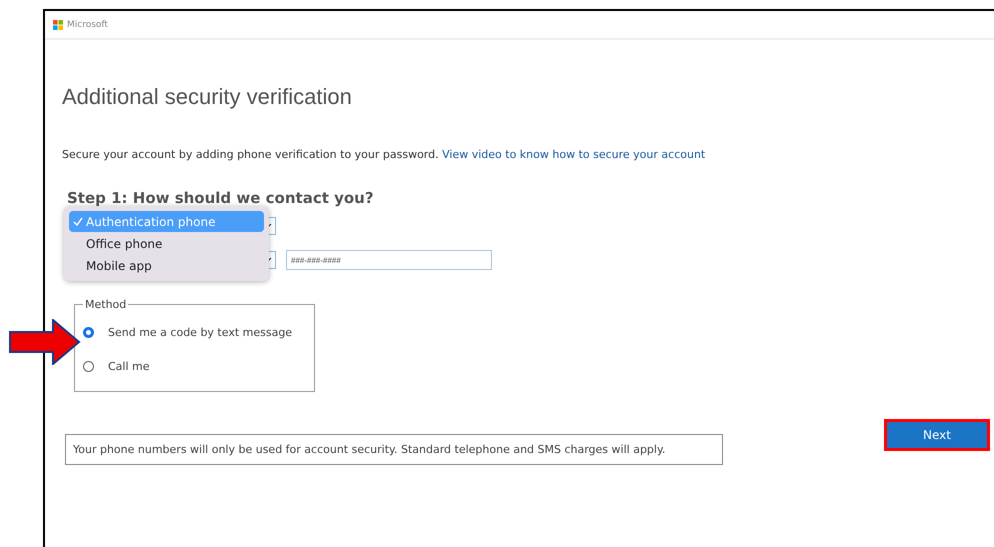 The width and height of the screenshot is (994, 547). What do you see at coordinates (166, 265) in the screenshot?
I see `dropdown-option: Mobile app` at bounding box center [166, 265].